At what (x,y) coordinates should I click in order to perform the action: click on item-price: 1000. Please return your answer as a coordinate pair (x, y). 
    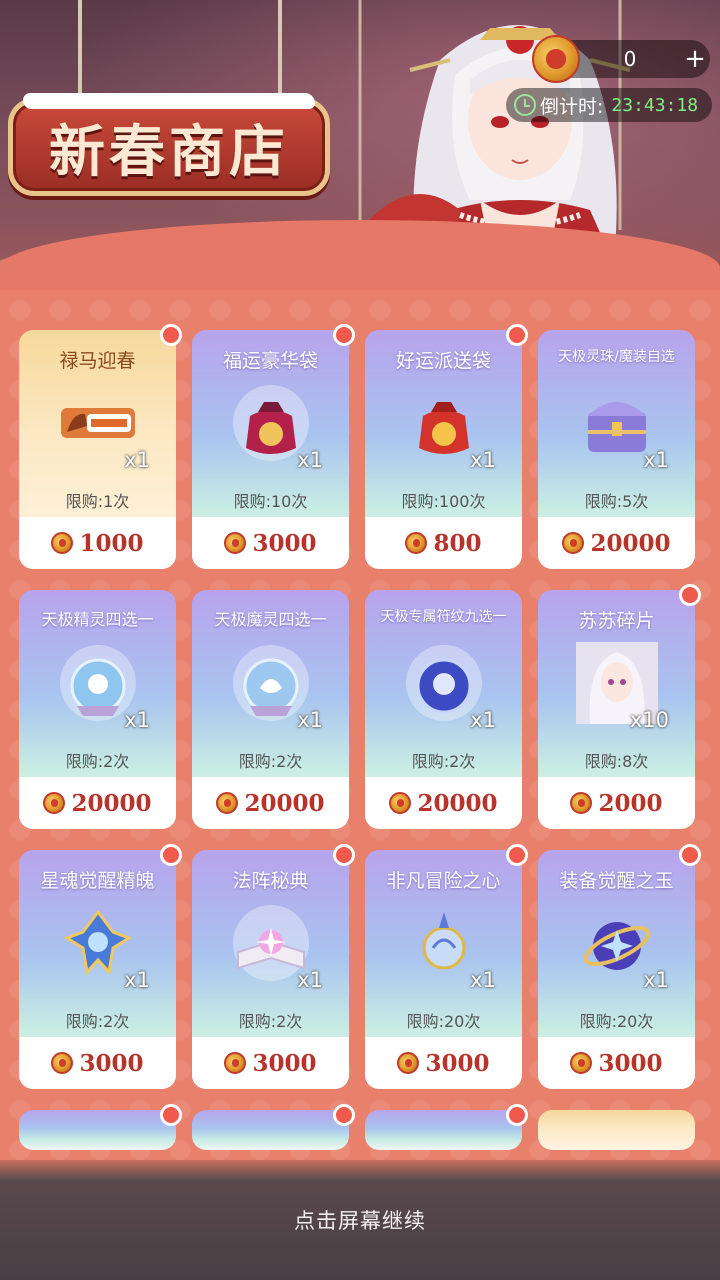
    Looking at the image, I should click on (111, 543).